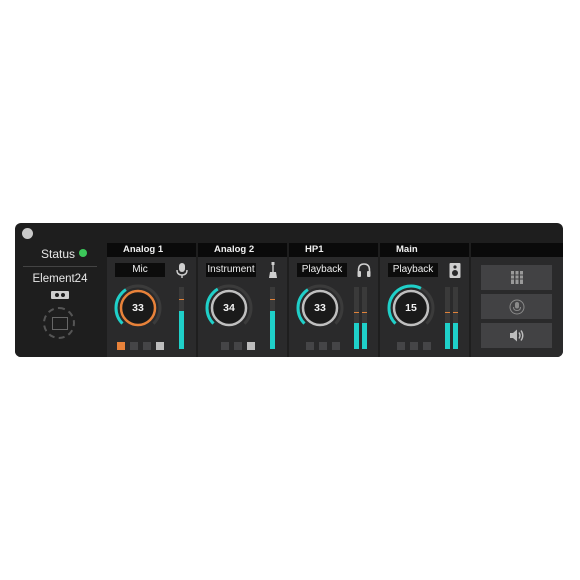  I want to click on speaker-volume-icon, so click(517, 335).